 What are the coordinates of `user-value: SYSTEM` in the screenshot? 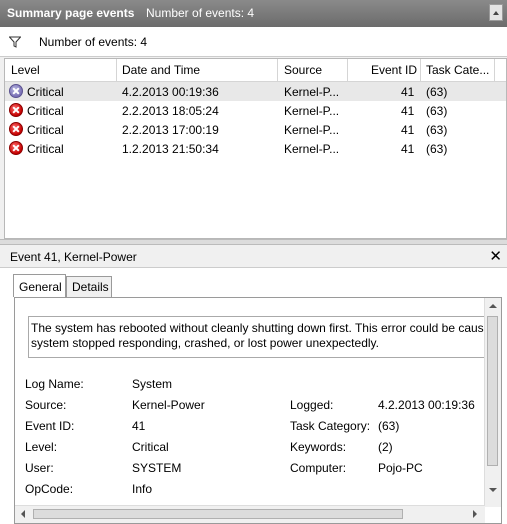 It's located at (157, 468).